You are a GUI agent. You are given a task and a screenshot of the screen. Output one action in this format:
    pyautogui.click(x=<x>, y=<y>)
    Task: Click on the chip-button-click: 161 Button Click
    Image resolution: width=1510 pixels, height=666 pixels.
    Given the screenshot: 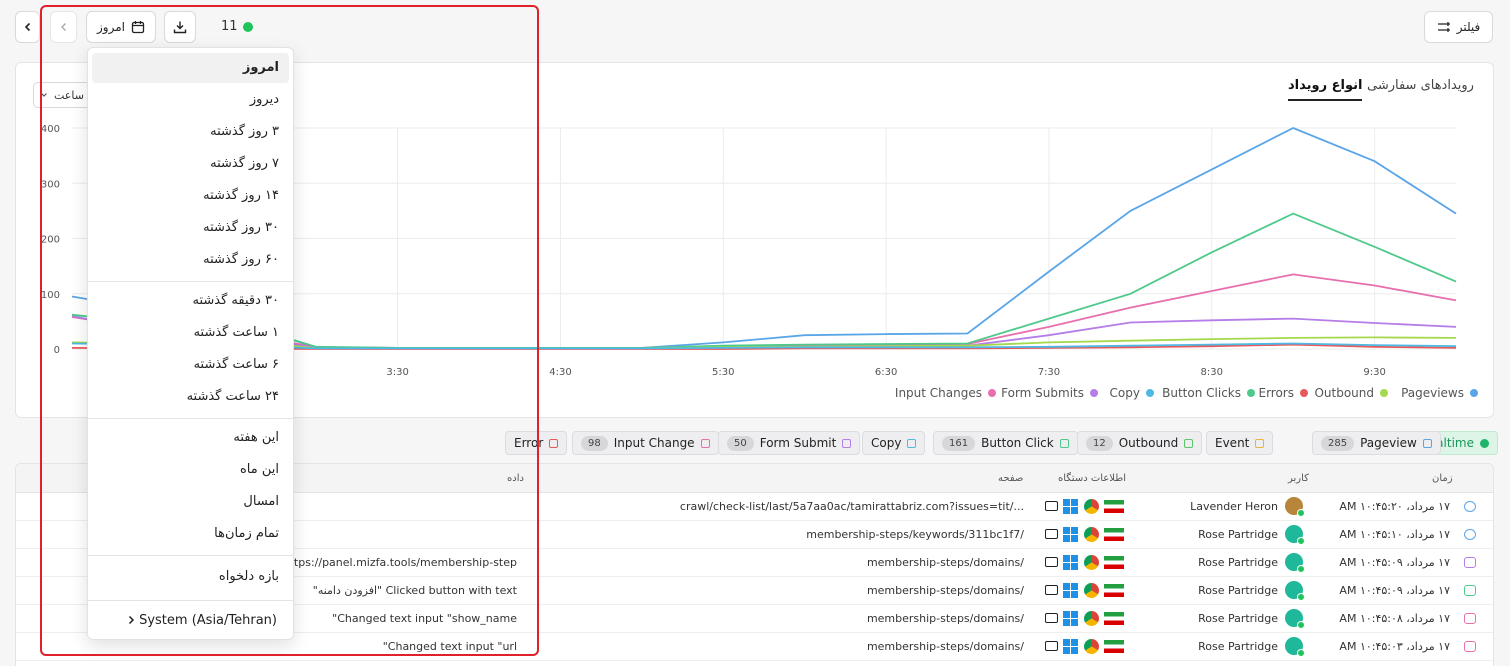 What is the action you would take?
    pyautogui.click(x=1005, y=443)
    